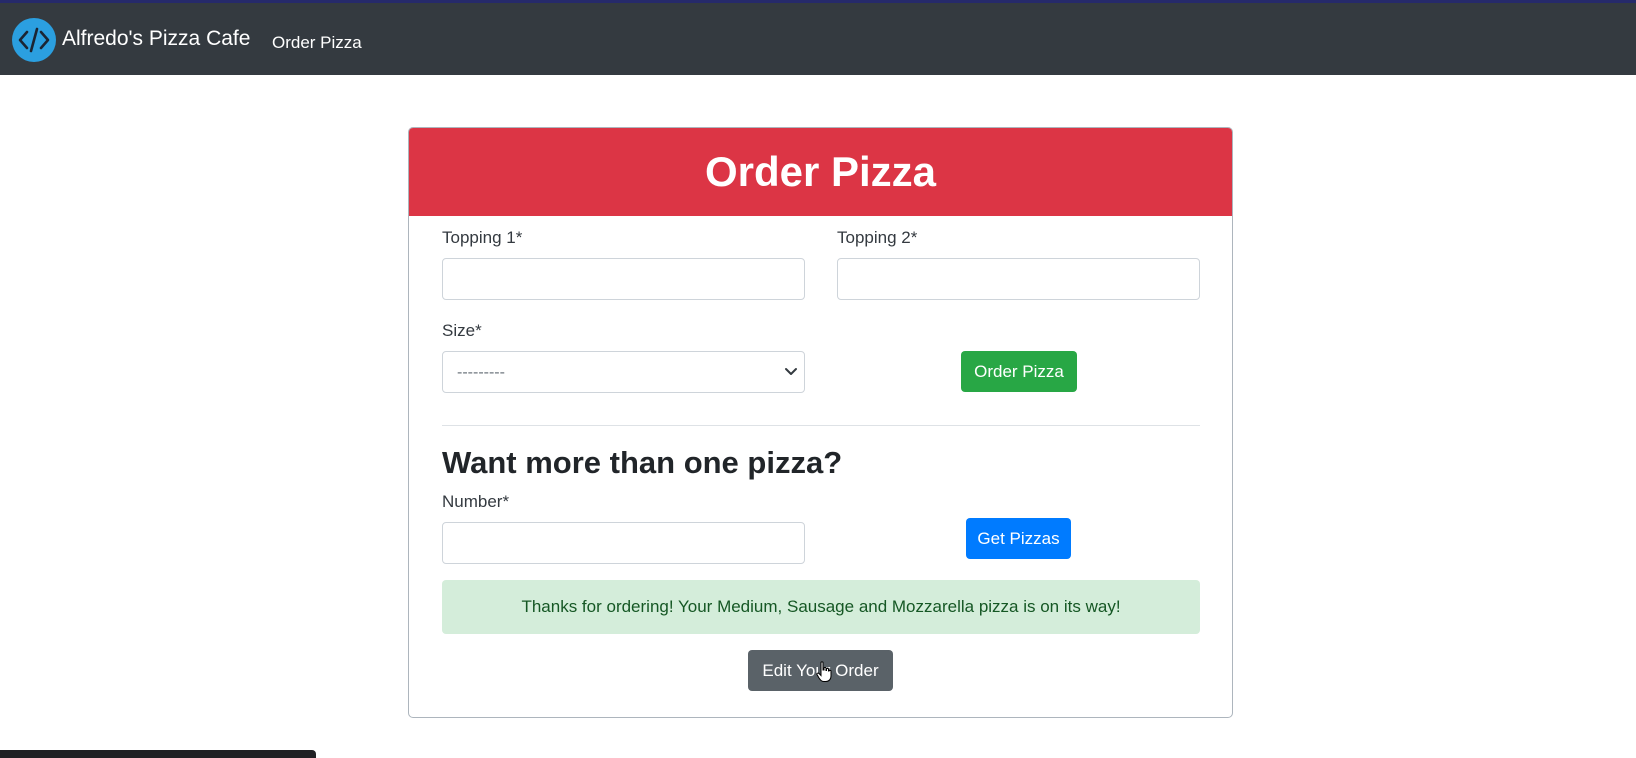 The image size is (1636, 758). What do you see at coordinates (820, 172) in the screenshot?
I see `card-title: Order Pizza` at bounding box center [820, 172].